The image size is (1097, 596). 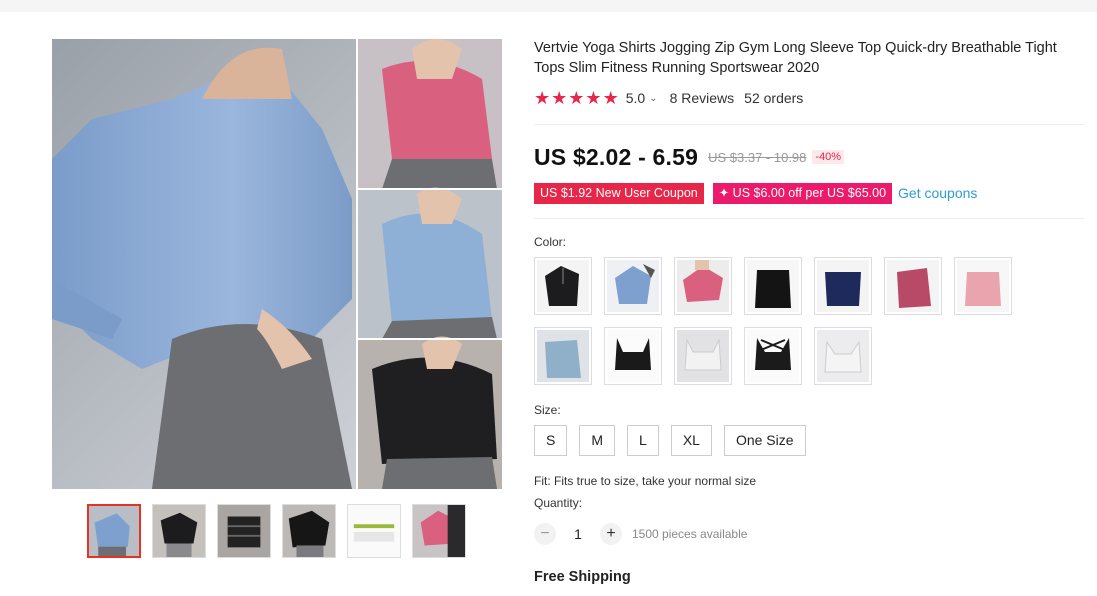 I want to click on color-swatch-black-bra, so click(x=633, y=356).